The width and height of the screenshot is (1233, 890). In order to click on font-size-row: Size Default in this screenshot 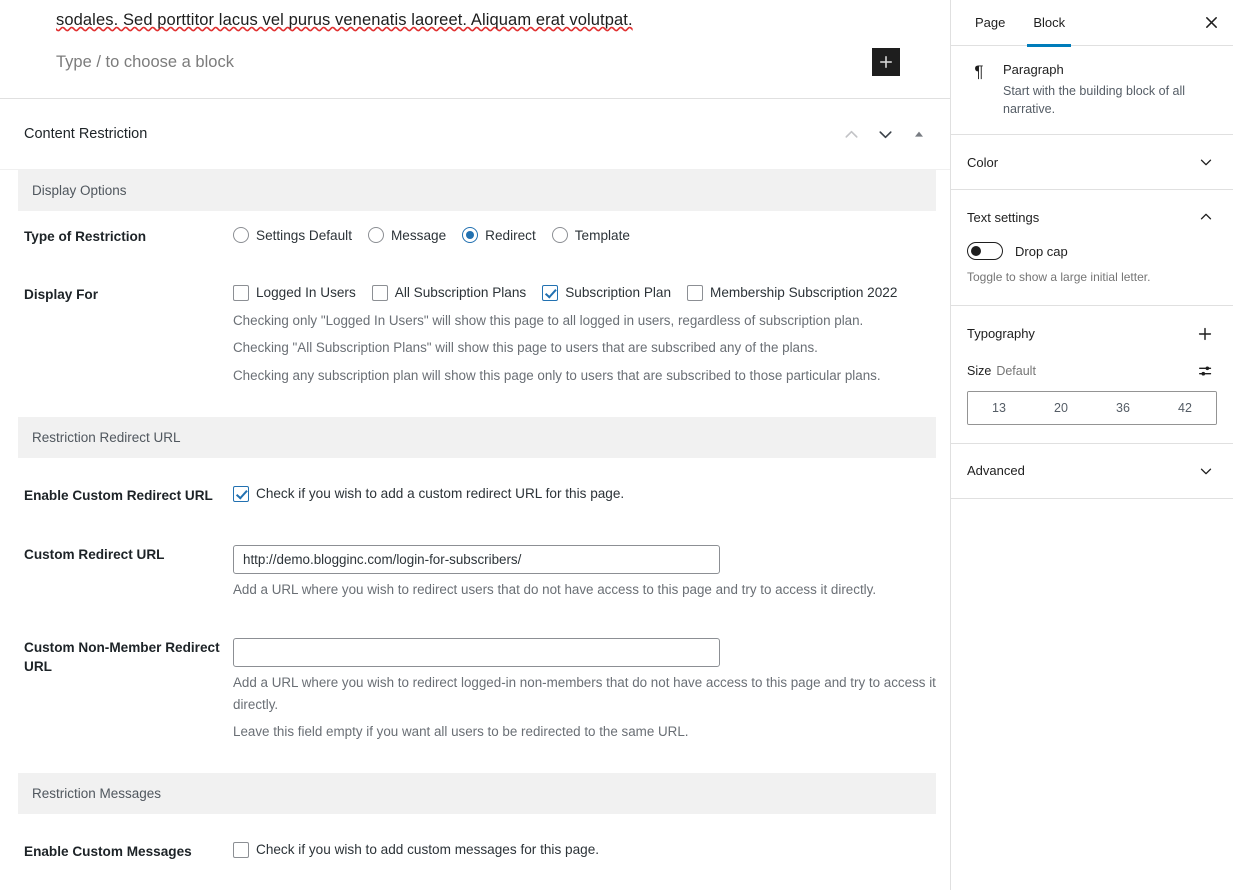, I will do `click(1092, 364)`.